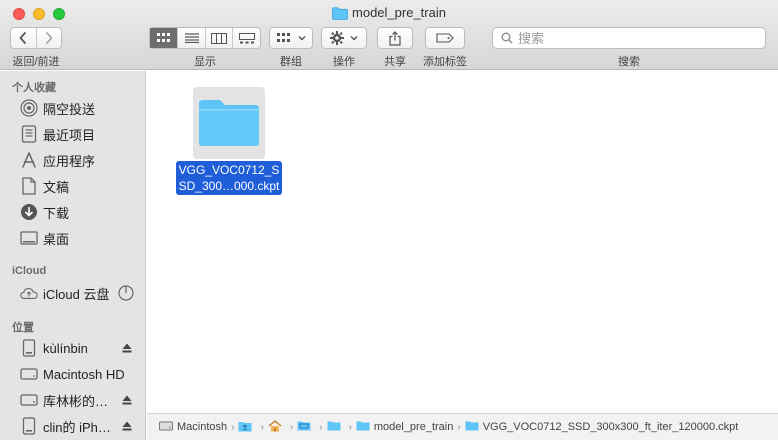 This screenshot has width=778, height=440. I want to click on sidebar-item-applications: 应用程序, so click(81, 160).